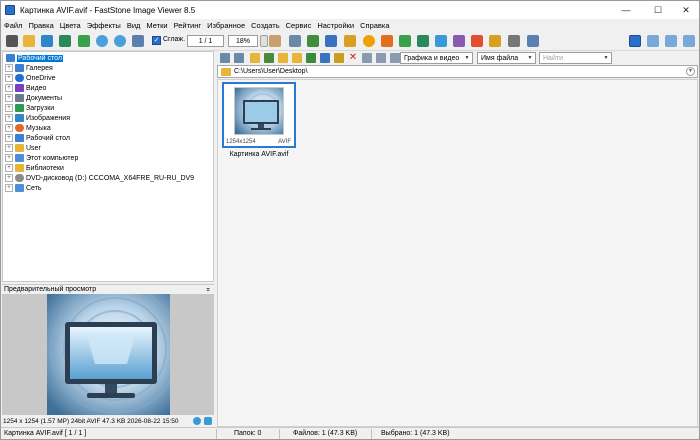 The width and height of the screenshot is (700, 440). Describe the element at coordinates (533, 41) in the screenshot. I see `wallpaper-icon` at that location.